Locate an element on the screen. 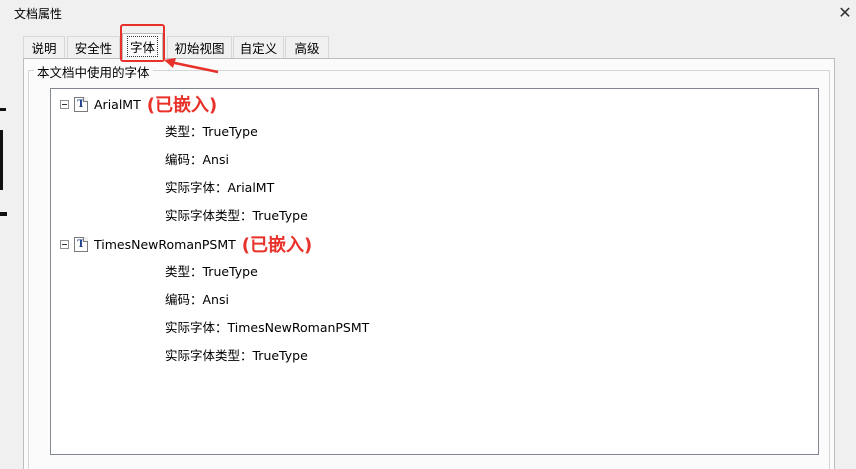 Image resolution: width=856 pixels, height=469 pixels. tab-description: 说明 is located at coordinates (44, 47).